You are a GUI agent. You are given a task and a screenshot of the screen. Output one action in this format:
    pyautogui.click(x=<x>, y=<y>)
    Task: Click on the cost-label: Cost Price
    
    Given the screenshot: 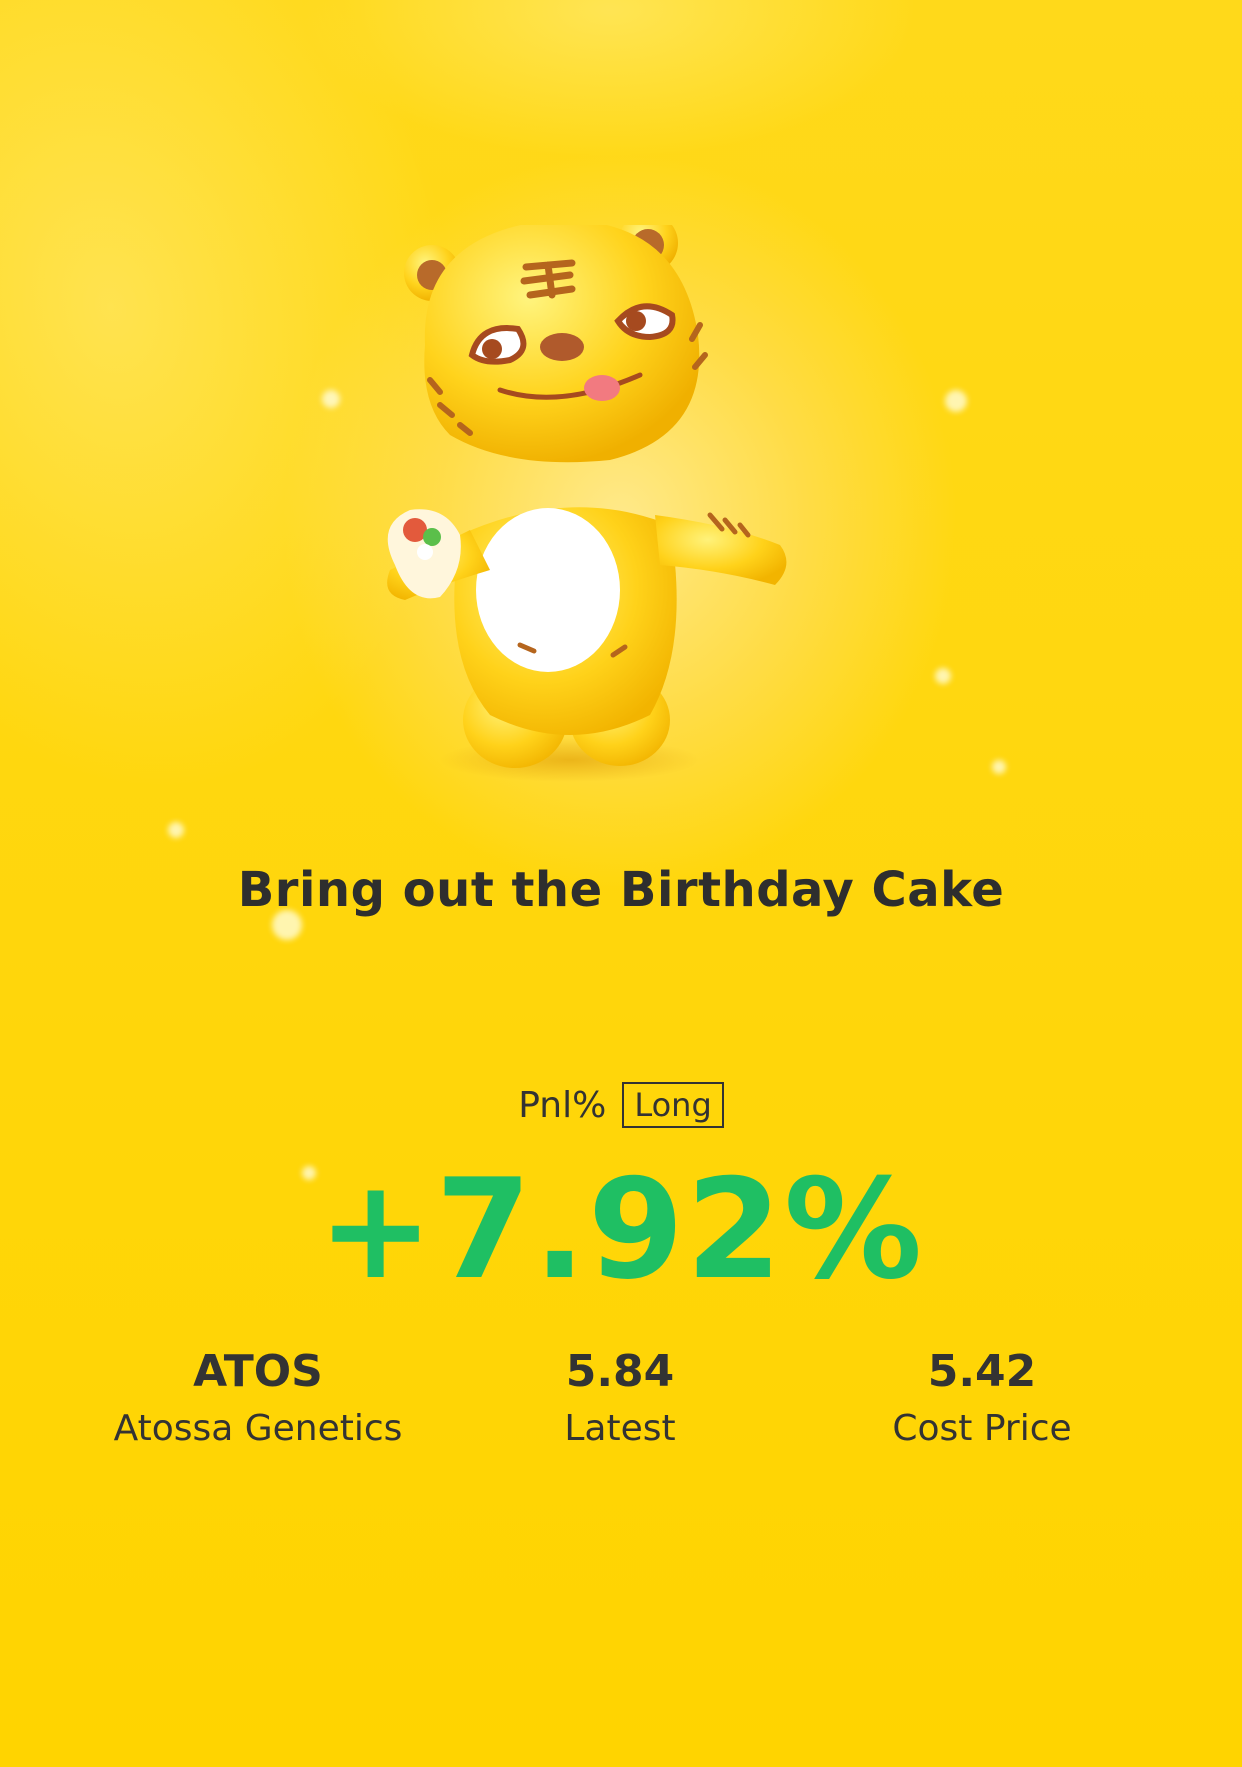 What is the action you would take?
    pyautogui.click(x=982, y=1428)
    